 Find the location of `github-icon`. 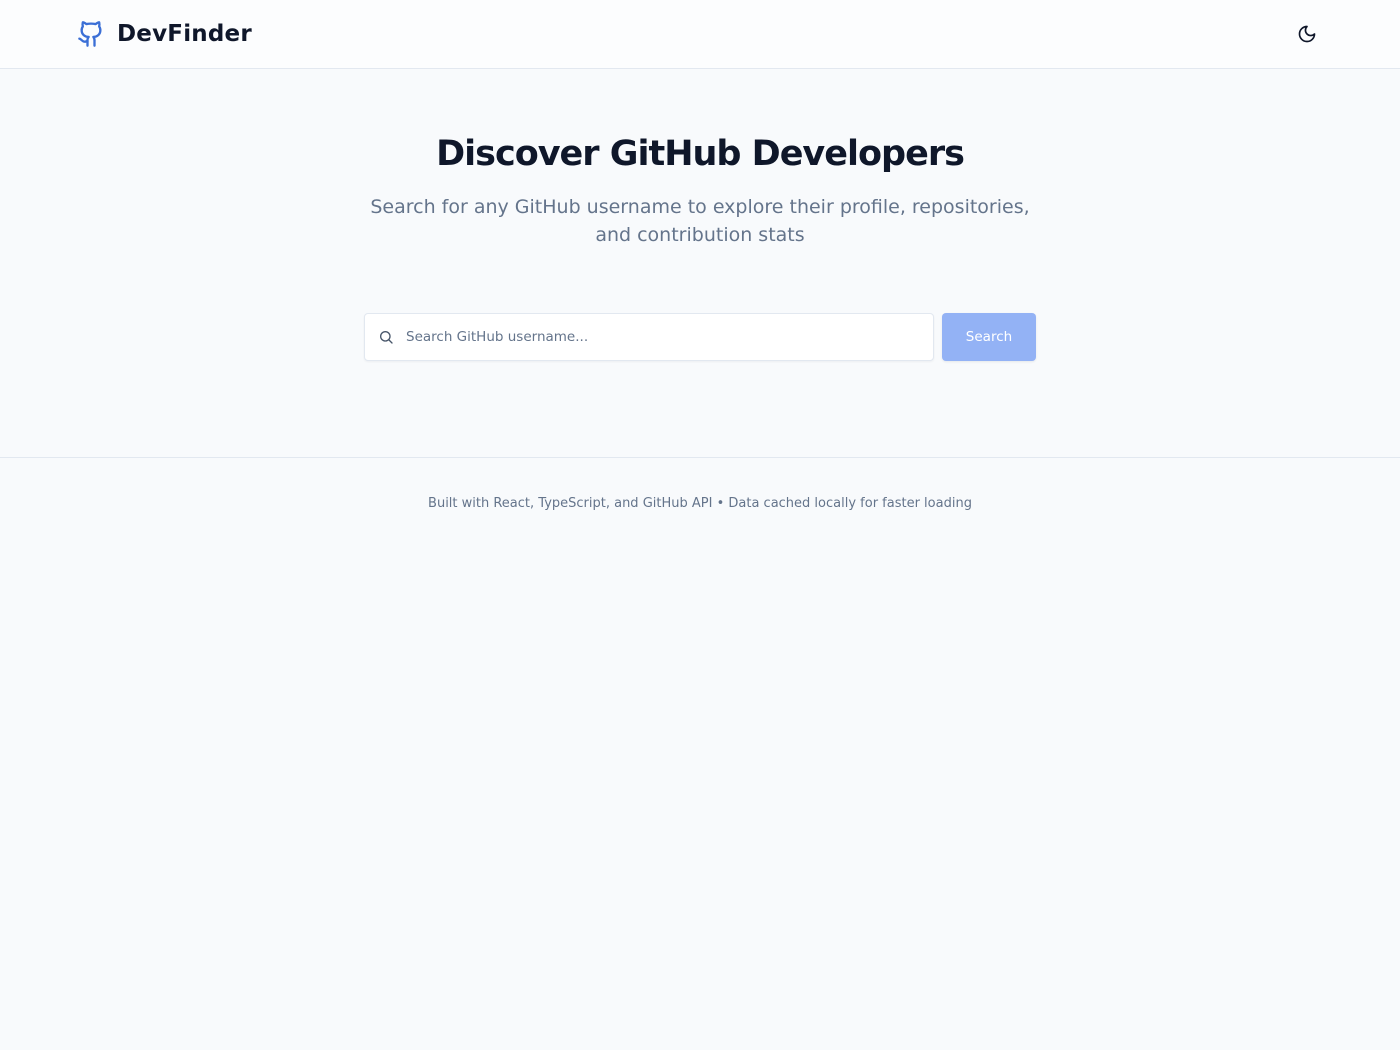

github-icon is located at coordinates (91, 34).